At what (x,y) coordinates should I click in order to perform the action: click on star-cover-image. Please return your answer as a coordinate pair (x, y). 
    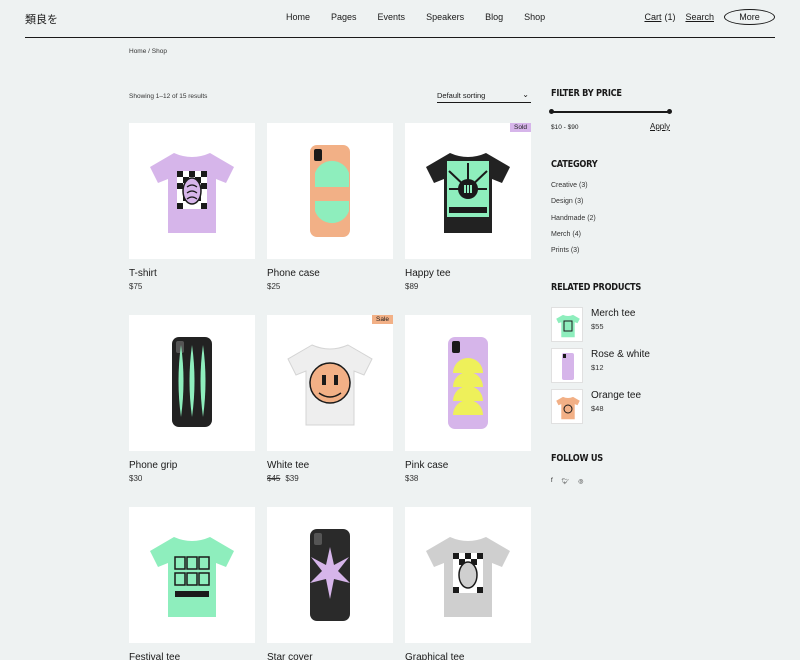
    Looking at the image, I should click on (330, 575).